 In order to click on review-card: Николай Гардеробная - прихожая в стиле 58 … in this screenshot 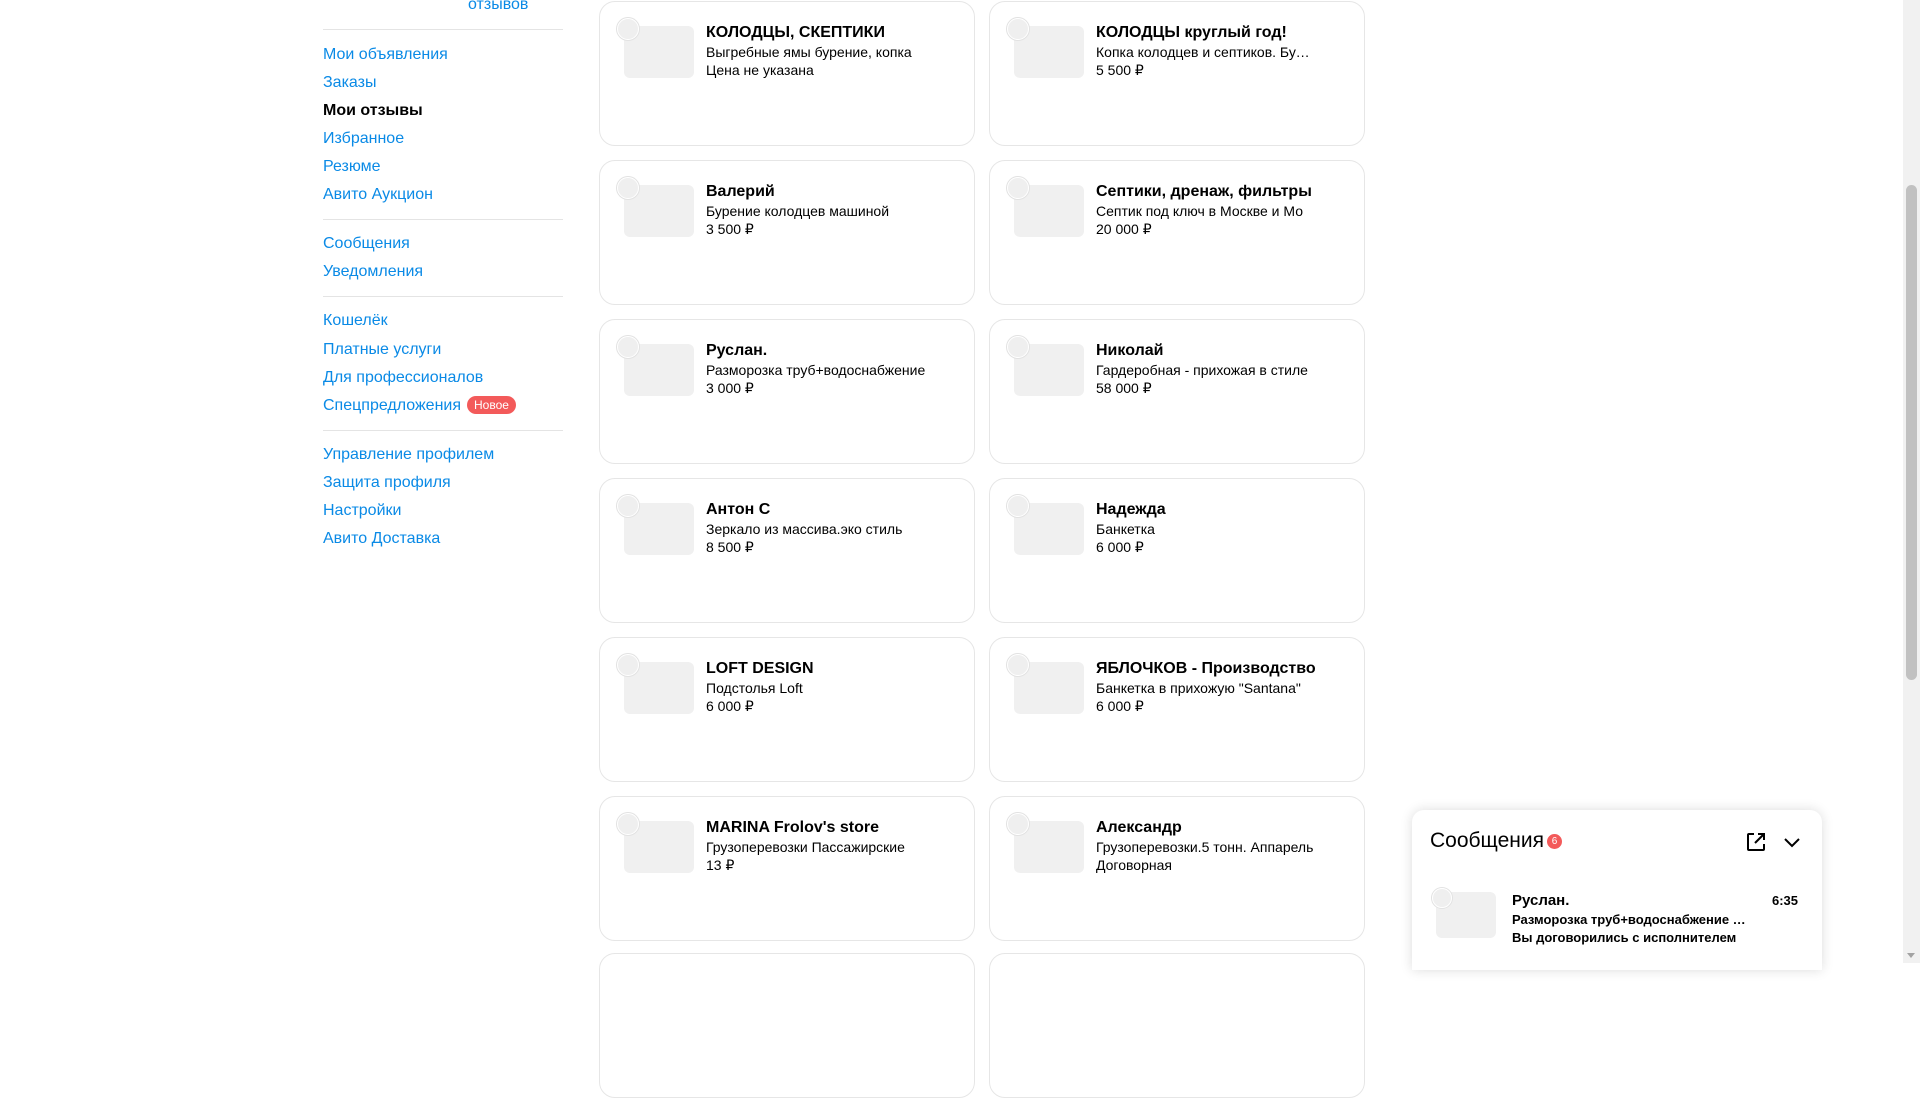, I will do `click(1177, 391)`.